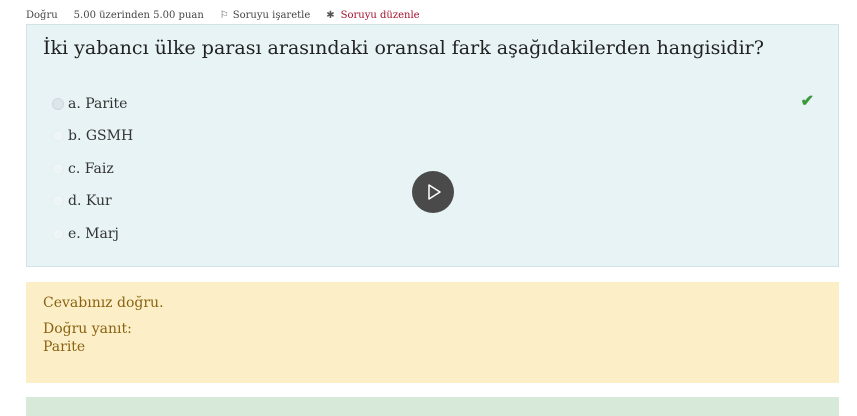 The image size is (857, 416). What do you see at coordinates (101, 136) in the screenshot?
I see `answer-label: b. GSMH` at bounding box center [101, 136].